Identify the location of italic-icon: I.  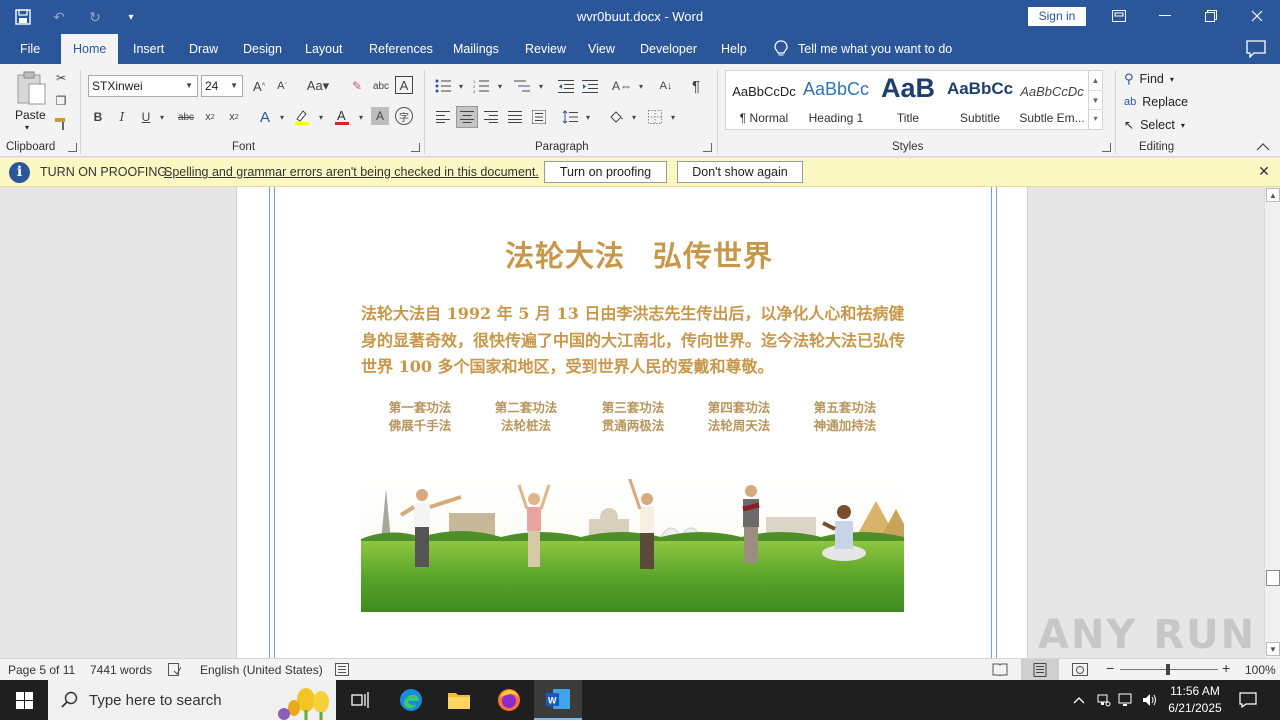
(122, 117).